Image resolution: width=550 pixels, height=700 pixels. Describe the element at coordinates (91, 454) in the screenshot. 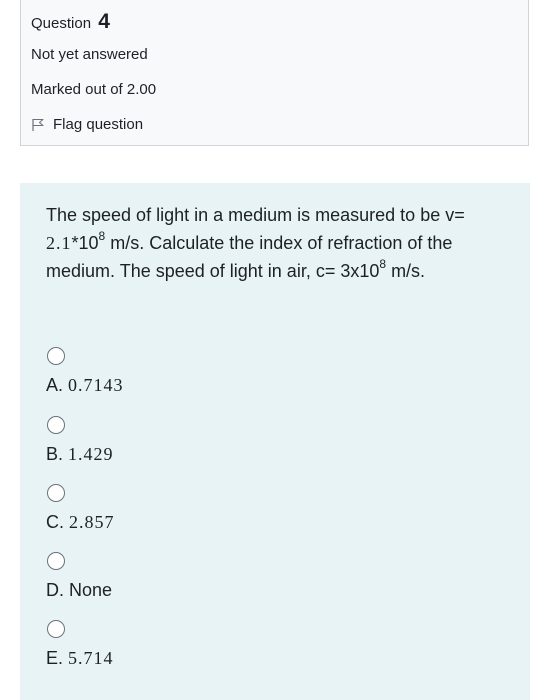

I see `answer-value-b: 1.429` at that location.